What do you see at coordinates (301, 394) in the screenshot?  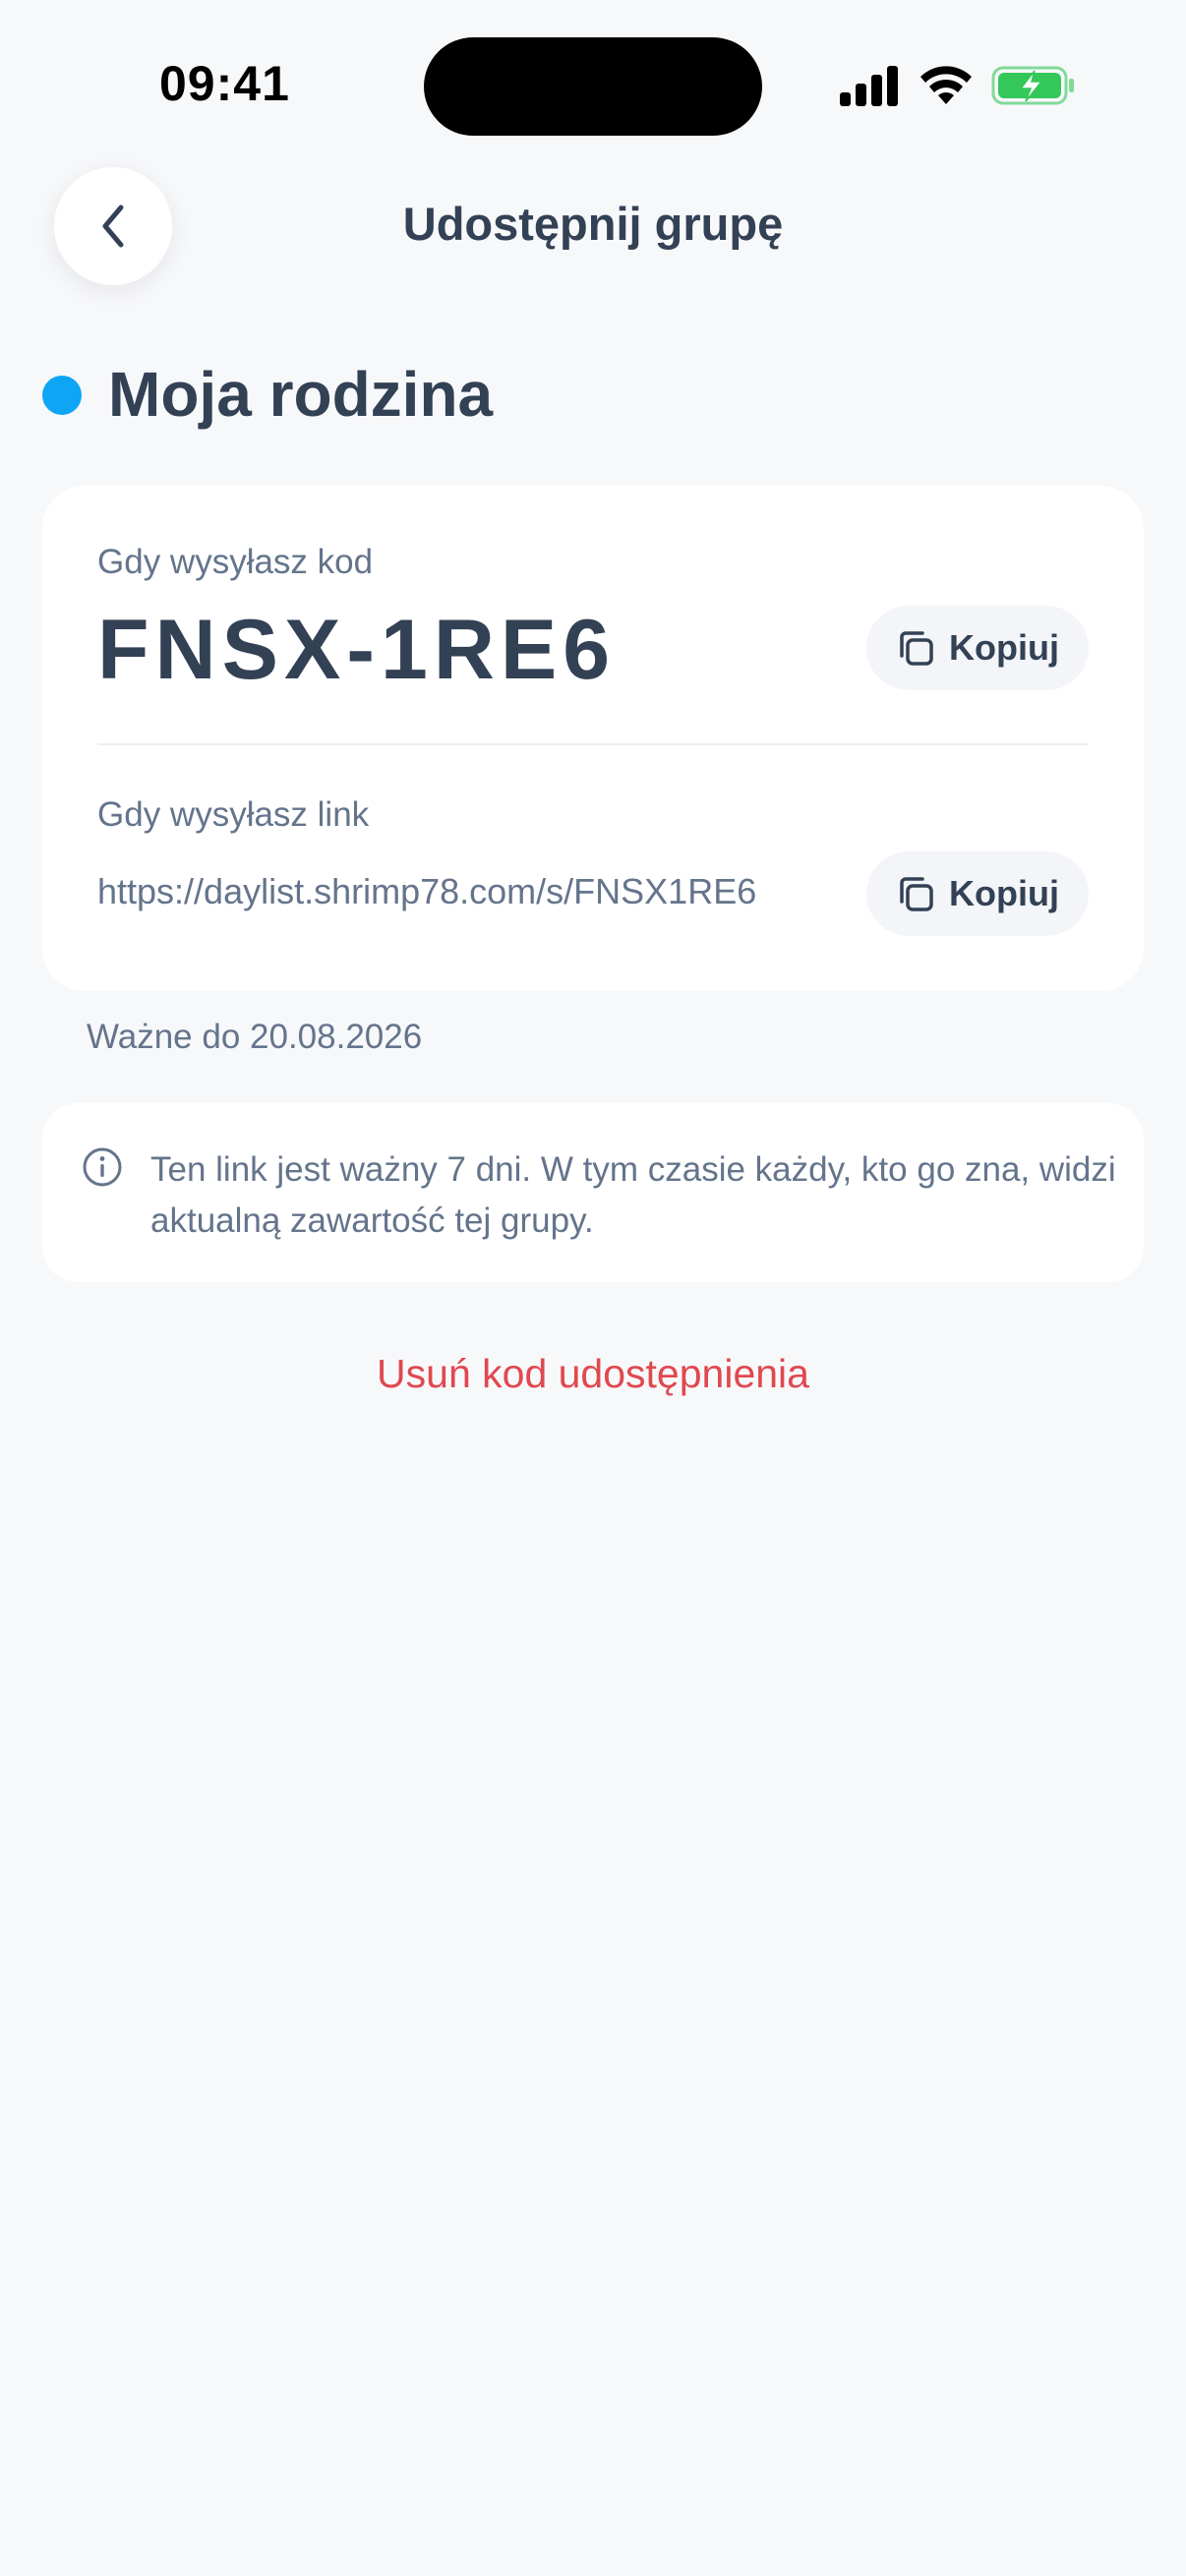 I see `group-name: Moja rodzina` at bounding box center [301, 394].